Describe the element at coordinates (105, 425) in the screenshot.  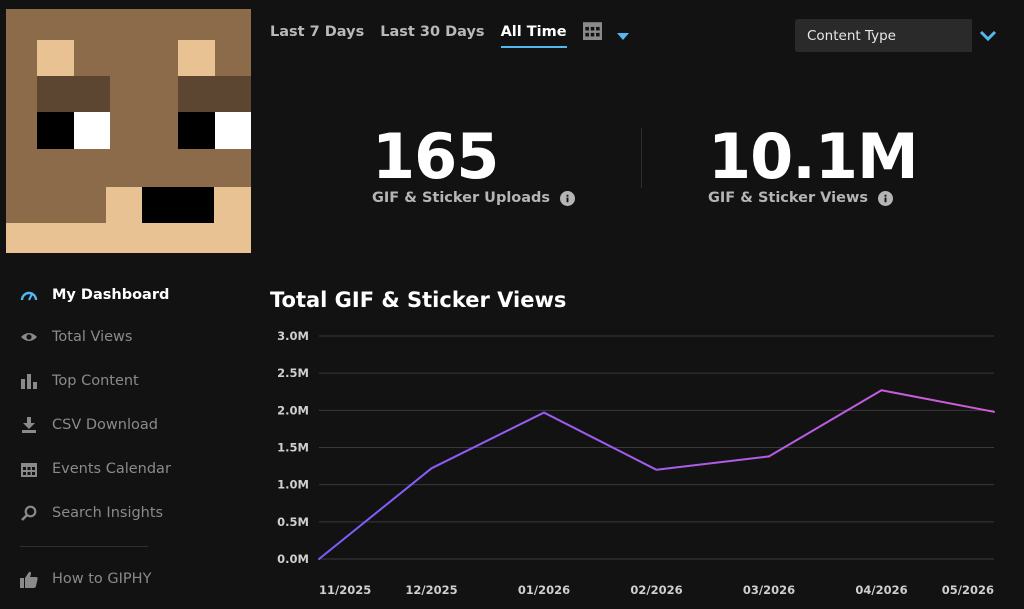
I see `sidebar-item-label: CSV Download` at that location.